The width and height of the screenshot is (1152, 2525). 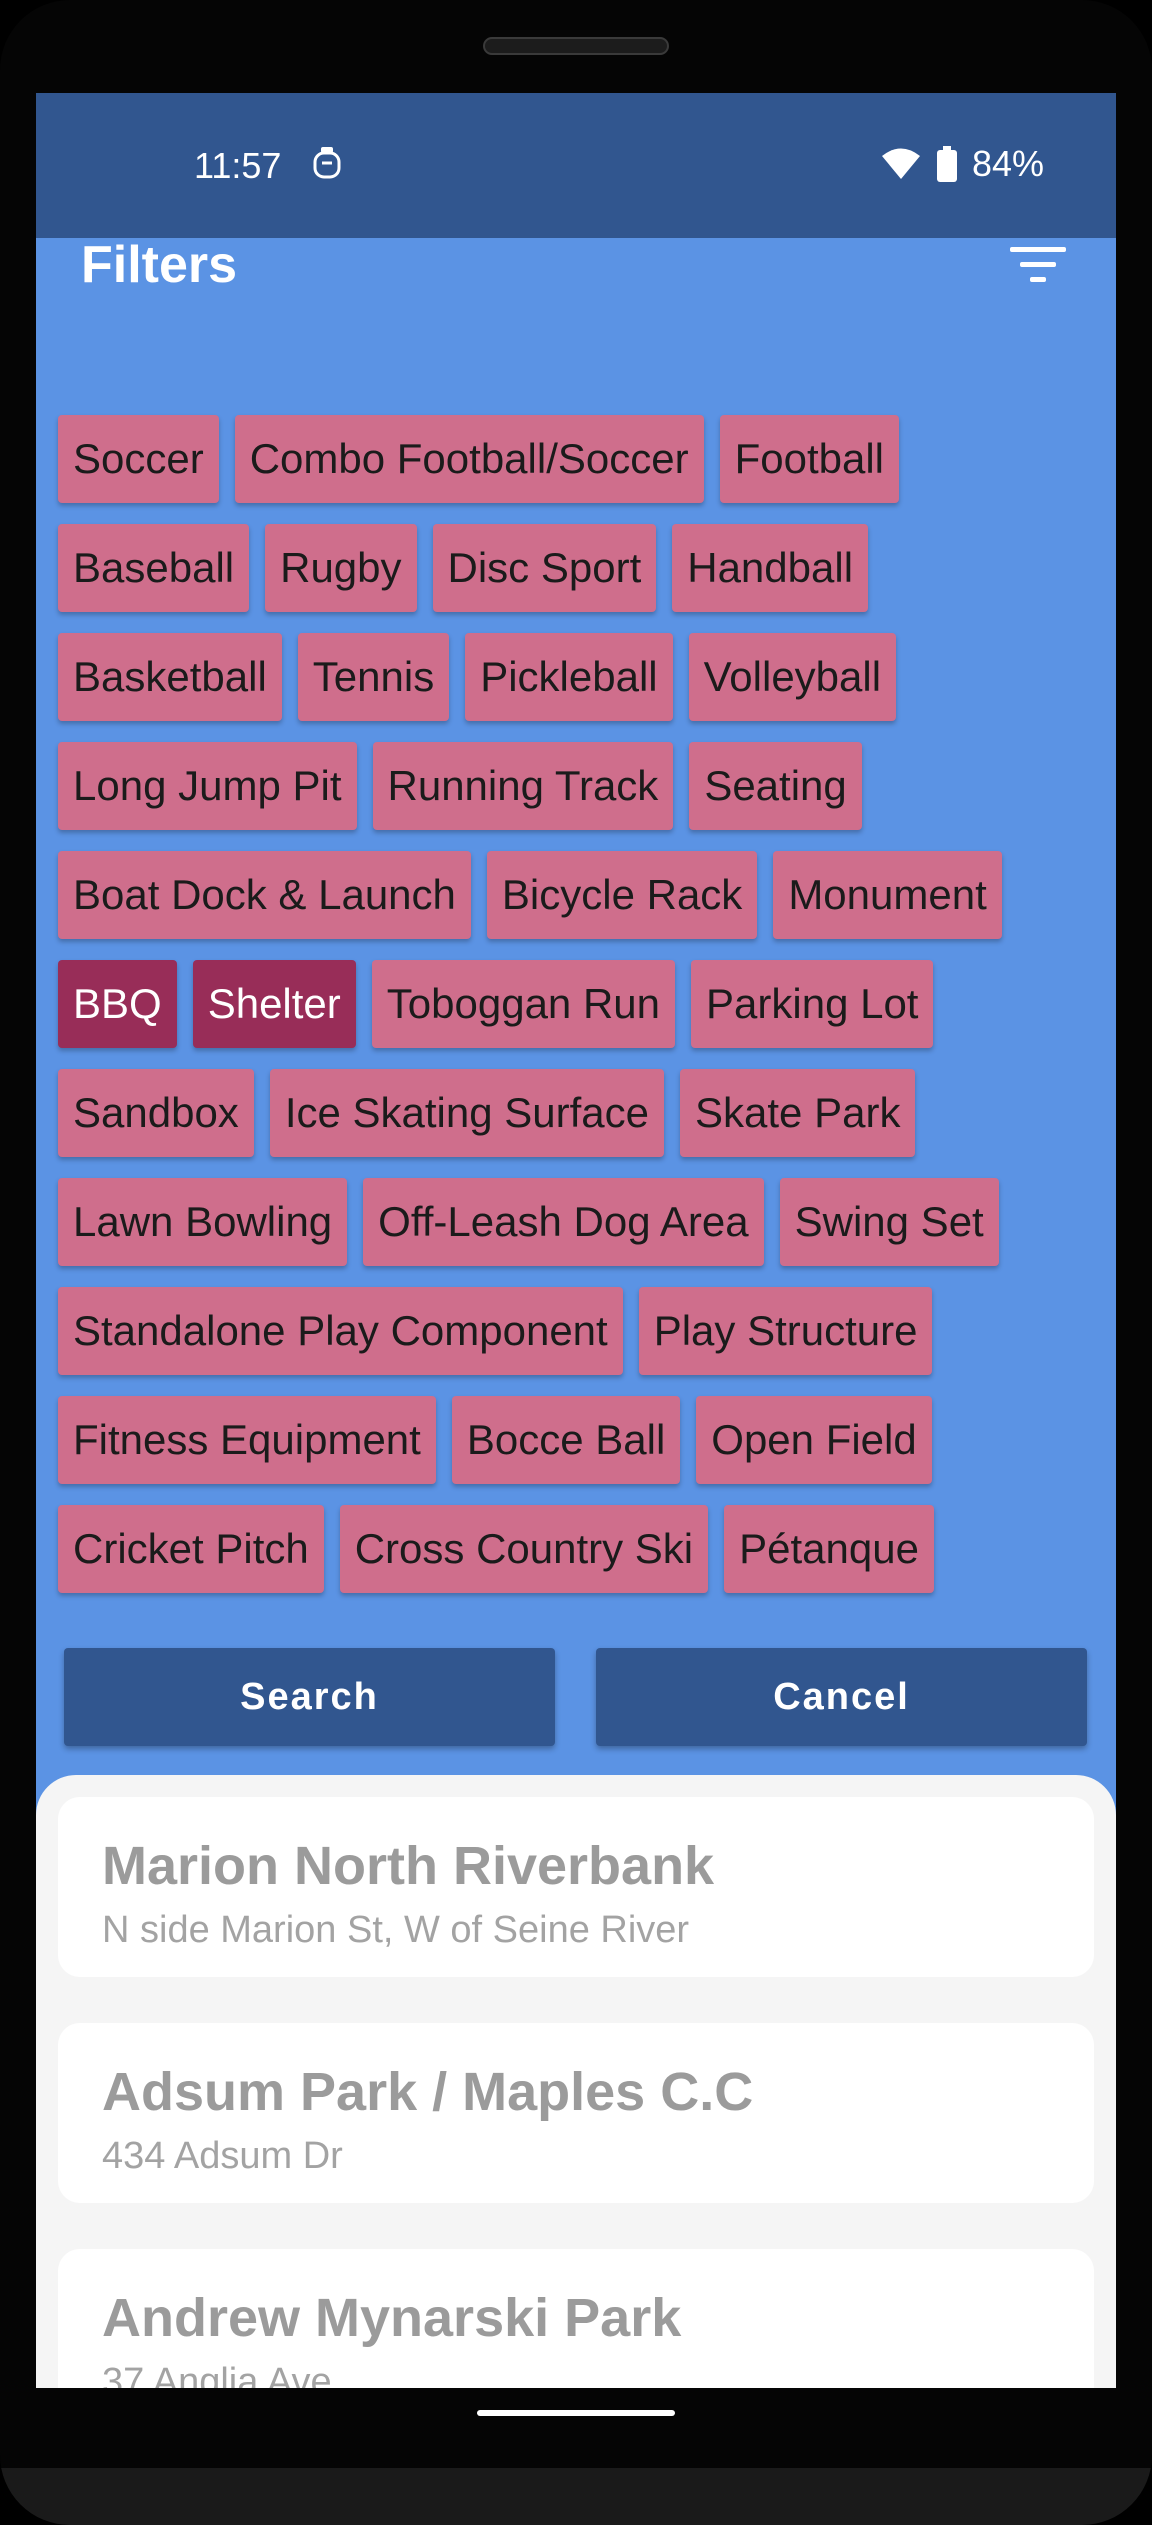 What do you see at coordinates (1038, 265) in the screenshot?
I see `filter-icon` at bounding box center [1038, 265].